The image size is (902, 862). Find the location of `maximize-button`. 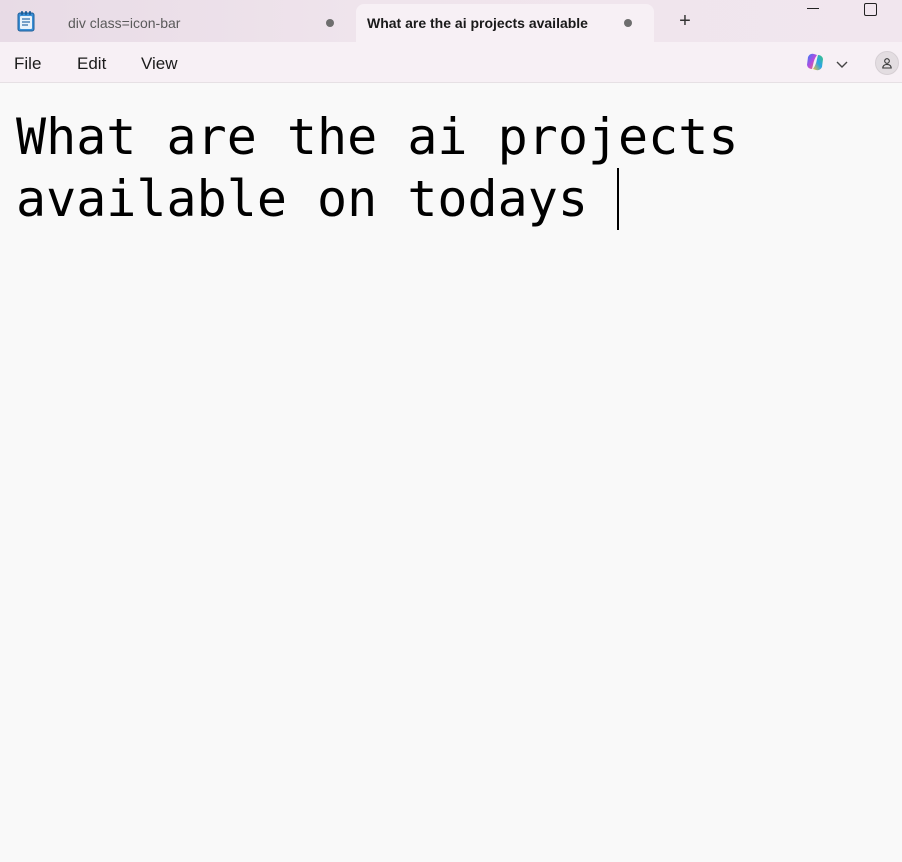

maximize-button is located at coordinates (870, 9).